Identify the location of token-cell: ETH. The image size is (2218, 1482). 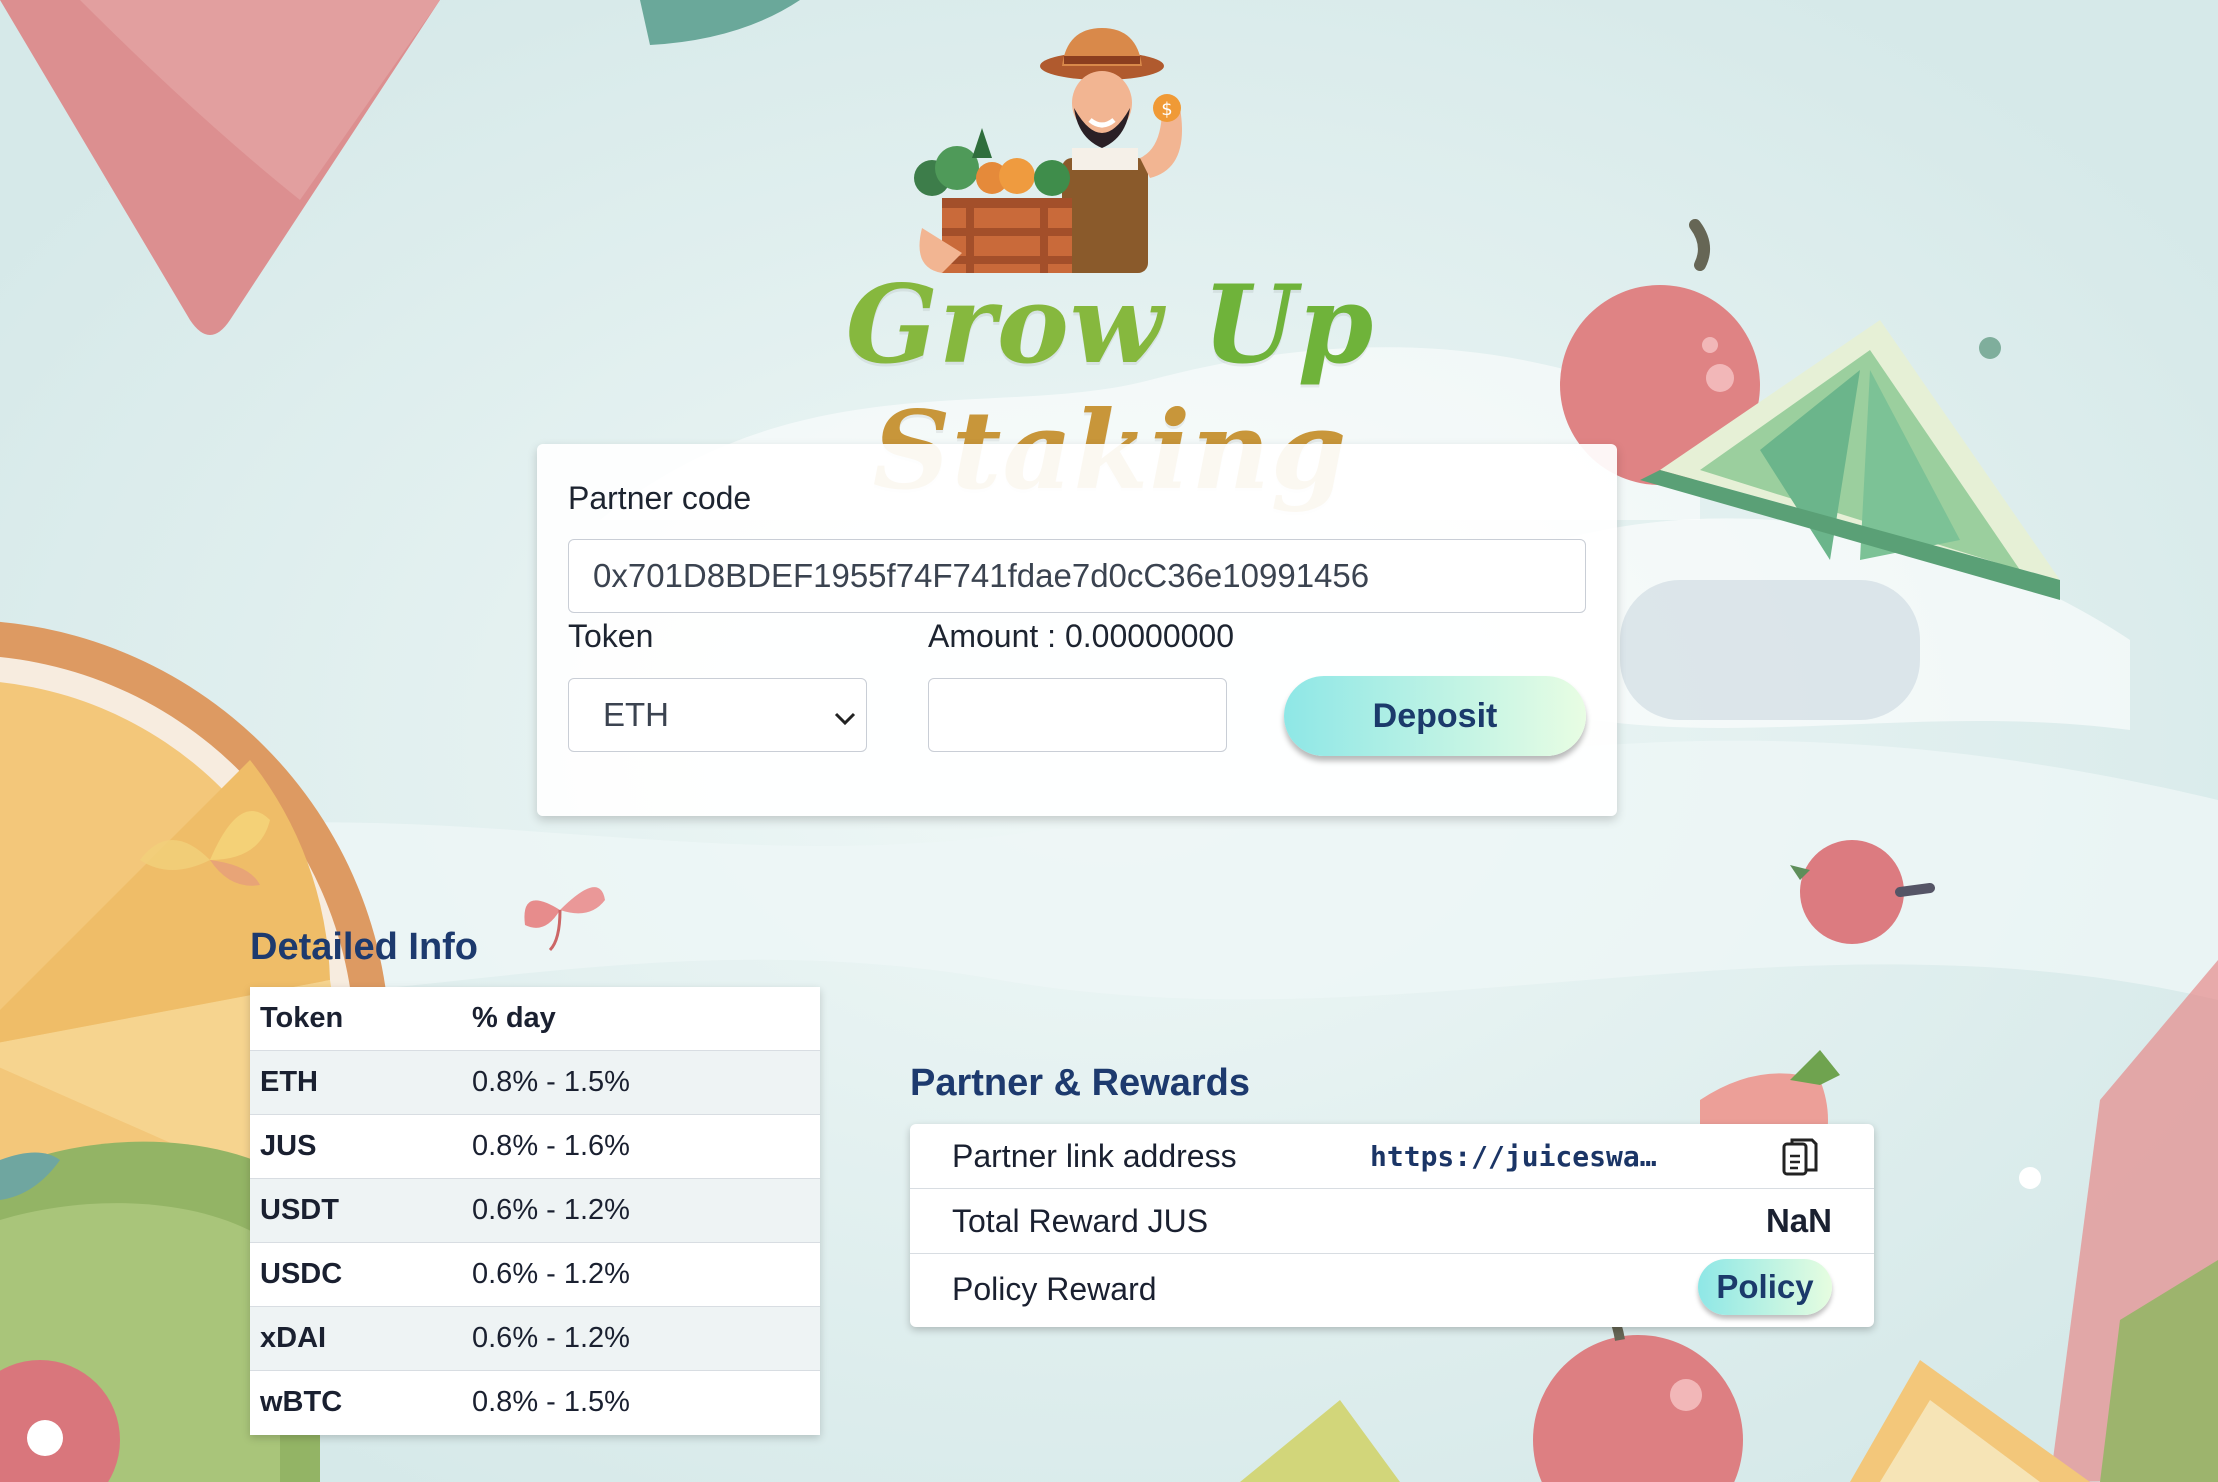
(289, 1082).